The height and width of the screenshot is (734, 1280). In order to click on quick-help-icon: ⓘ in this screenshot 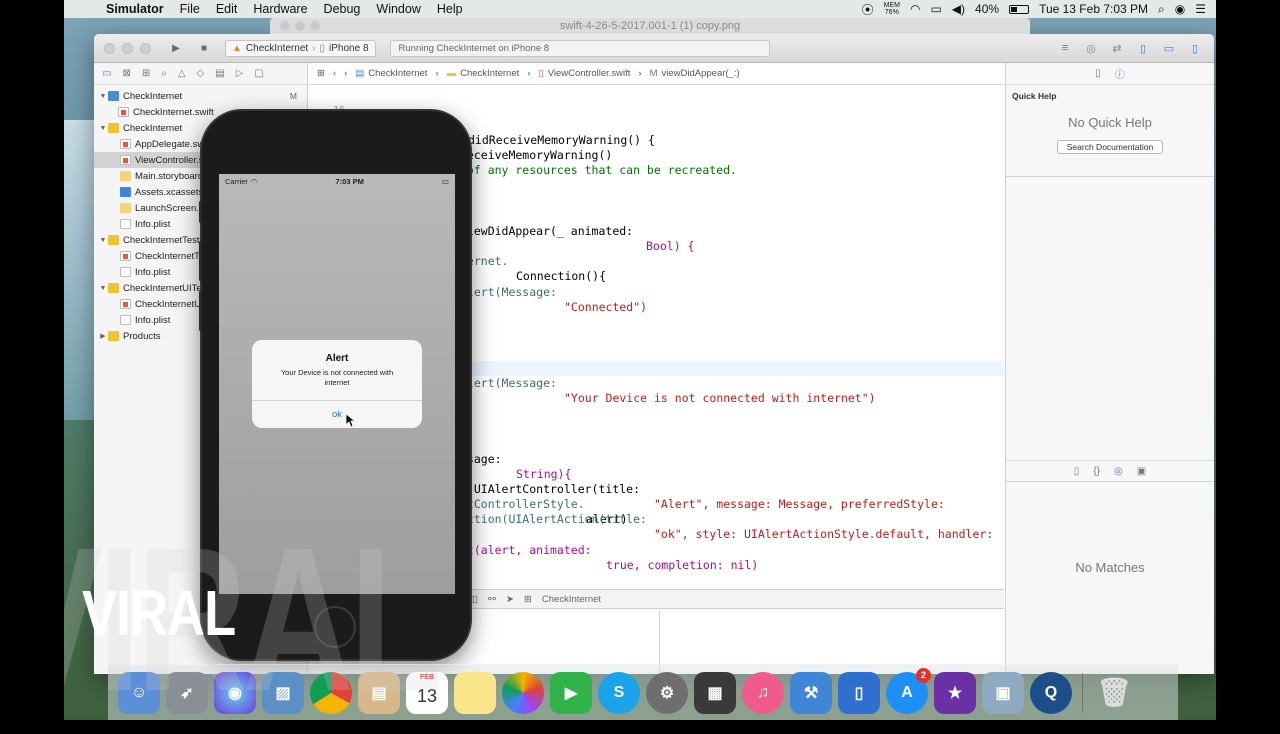, I will do `click(1120, 73)`.